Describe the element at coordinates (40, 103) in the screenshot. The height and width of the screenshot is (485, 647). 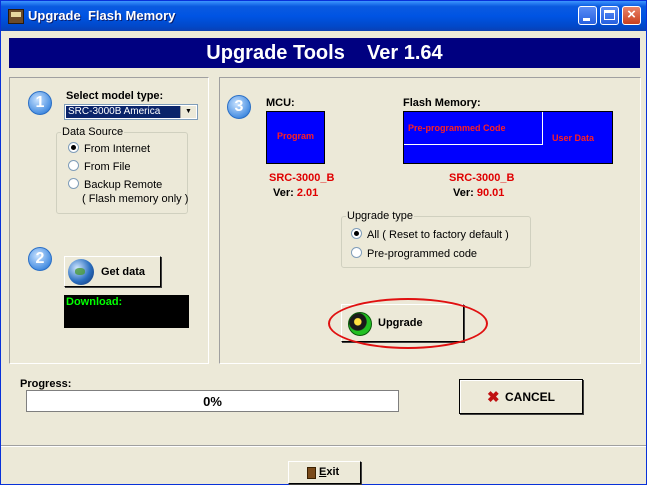
I see `step-1-badge: 1` at that location.